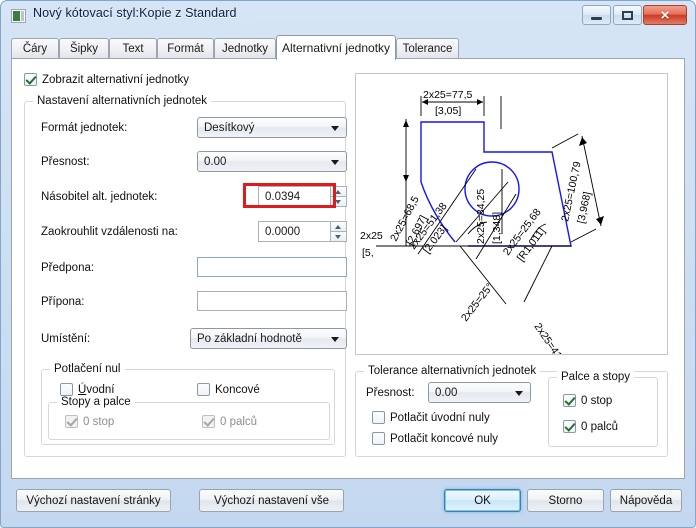  What do you see at coordinates (96, 389) in the screenshot?
I see `checkbox-label: ÚÚvodnívodní` at bounding box center [96, 389].